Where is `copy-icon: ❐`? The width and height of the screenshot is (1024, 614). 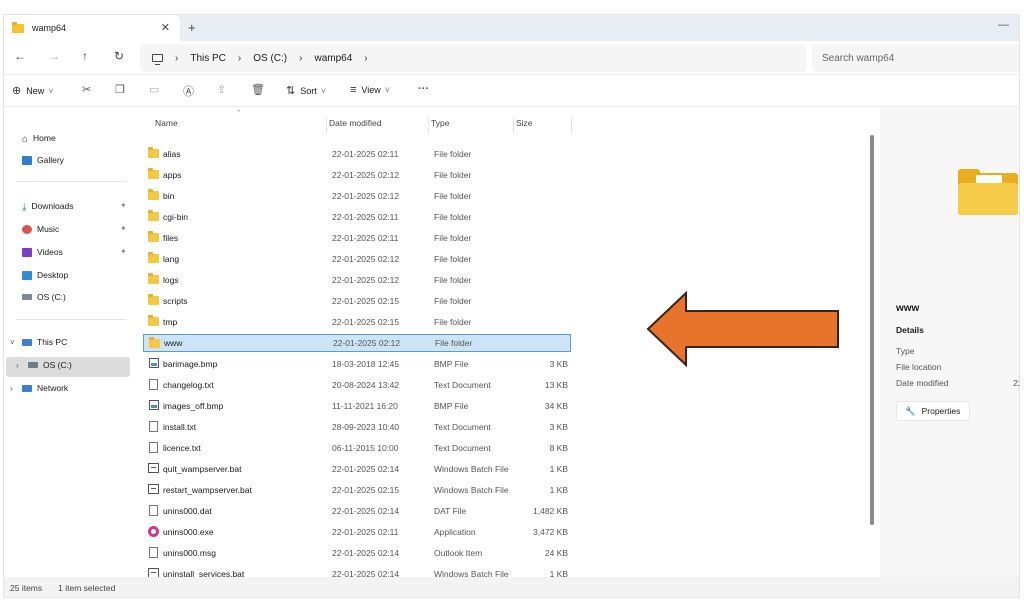
copy-icon: ❐ is located at coordinates (120, 89).